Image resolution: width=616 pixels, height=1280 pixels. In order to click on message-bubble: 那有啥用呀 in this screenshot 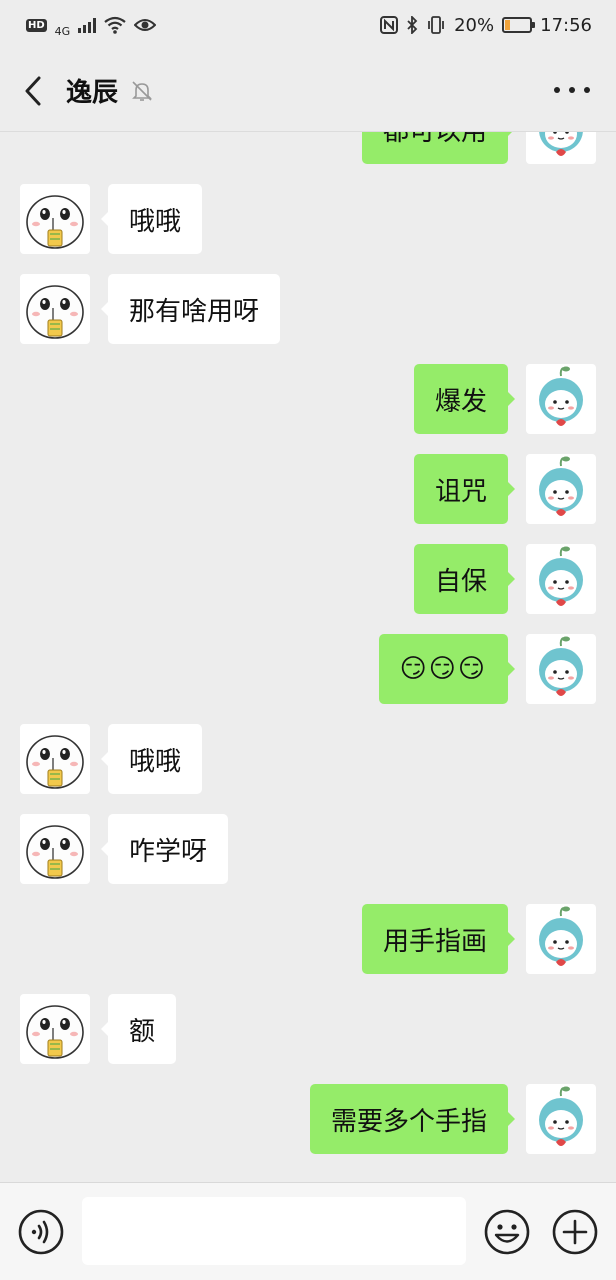, I will do `click(190, 309)`.